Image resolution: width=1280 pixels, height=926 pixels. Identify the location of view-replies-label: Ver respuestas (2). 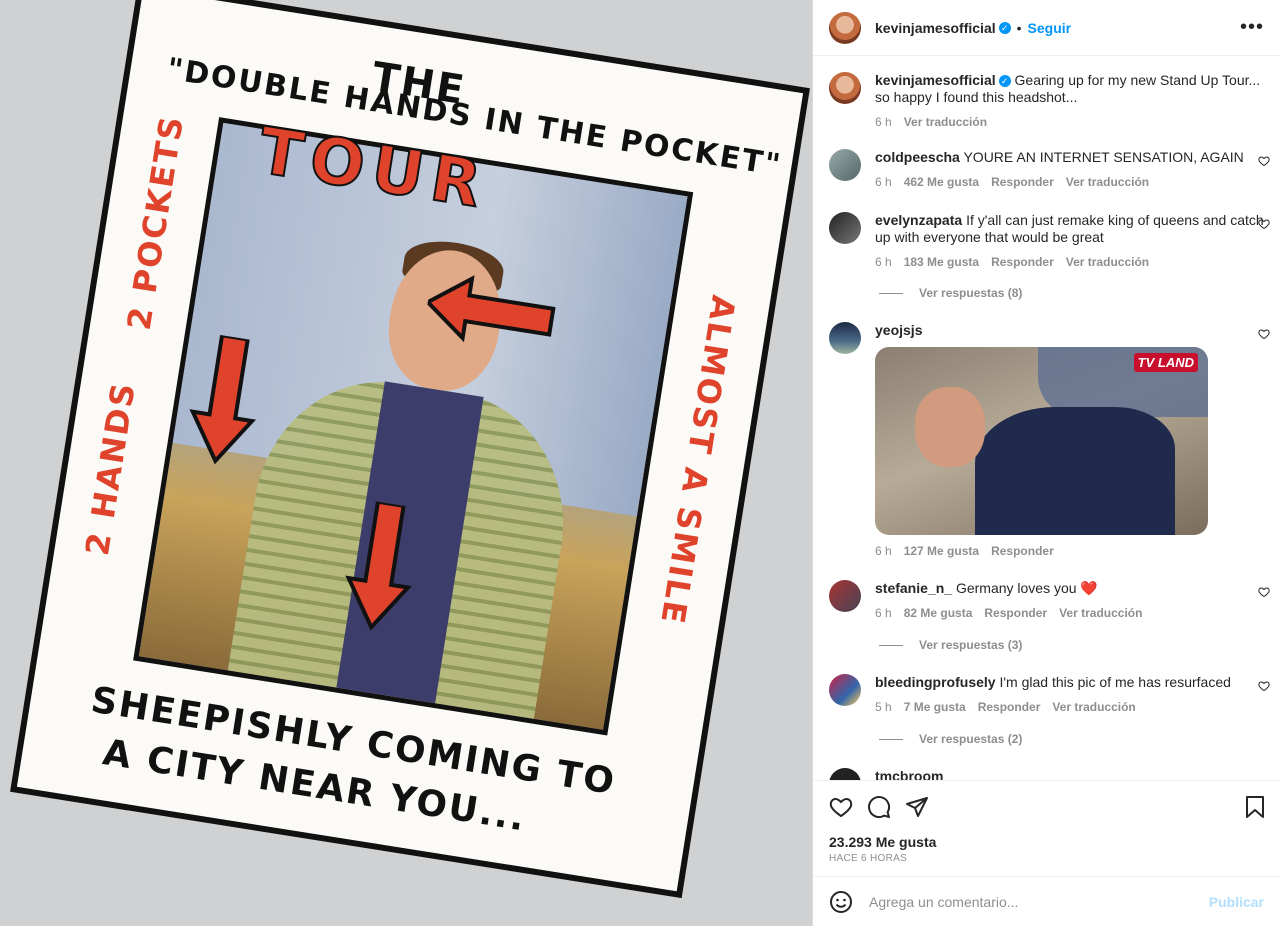
(971, 739).